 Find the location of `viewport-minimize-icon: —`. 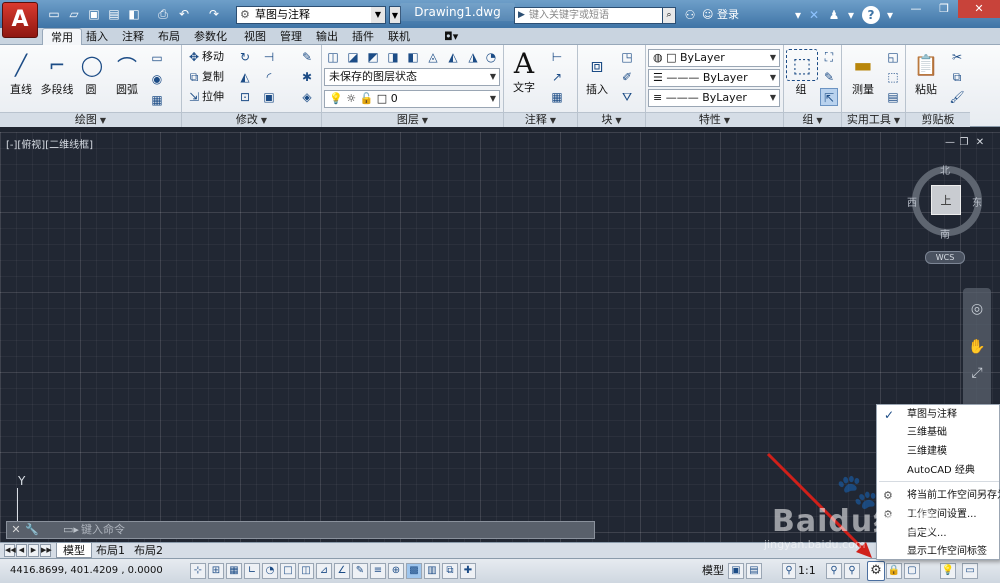

viewport-minimize-icon: — is located at coordinates (950, 143).